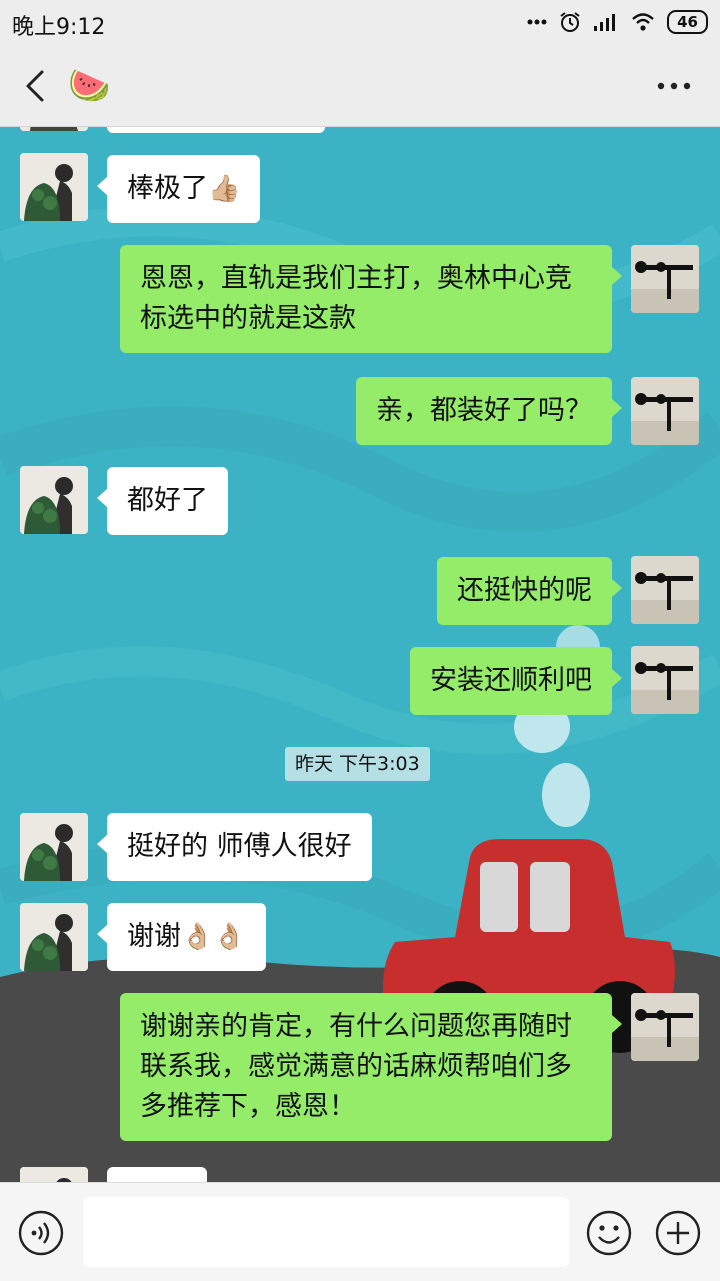 This screenshot has height=1281, width=720. Describe the element at coordinates (357, 764) in the screenshot. I see `message-timestamp: 昨天 下午3:03` at that location.